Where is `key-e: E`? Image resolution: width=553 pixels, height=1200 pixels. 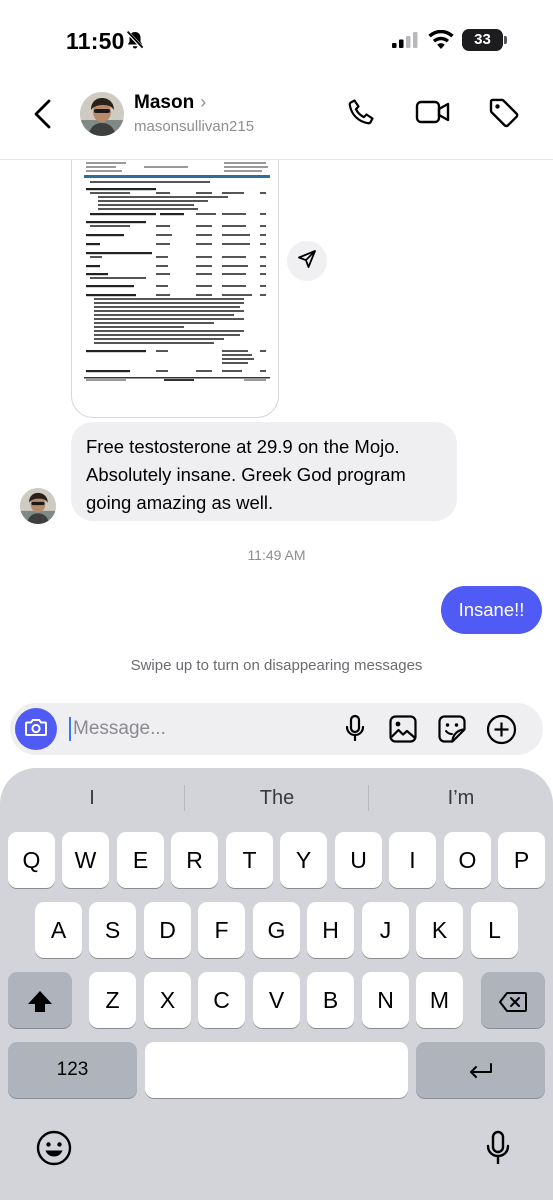
key-e: E is located at coordinates (140, 860).